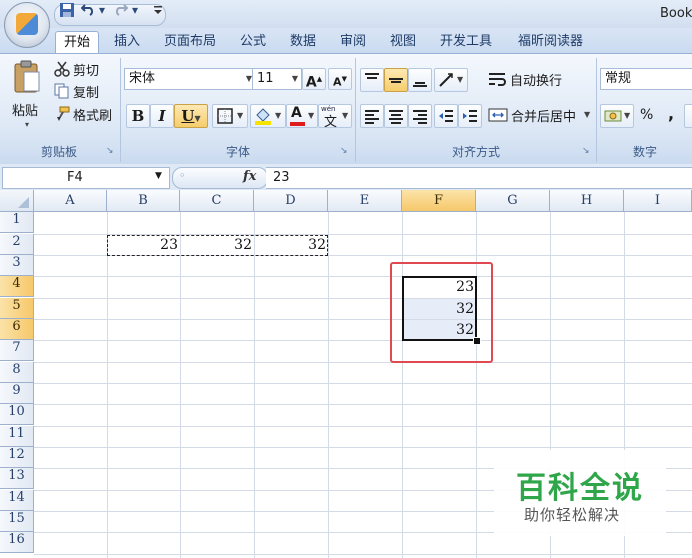  What do you see at coordinates (688, 116) in the screenshot?
I see `increase-decimal-button` at bounding box center [688, 116].